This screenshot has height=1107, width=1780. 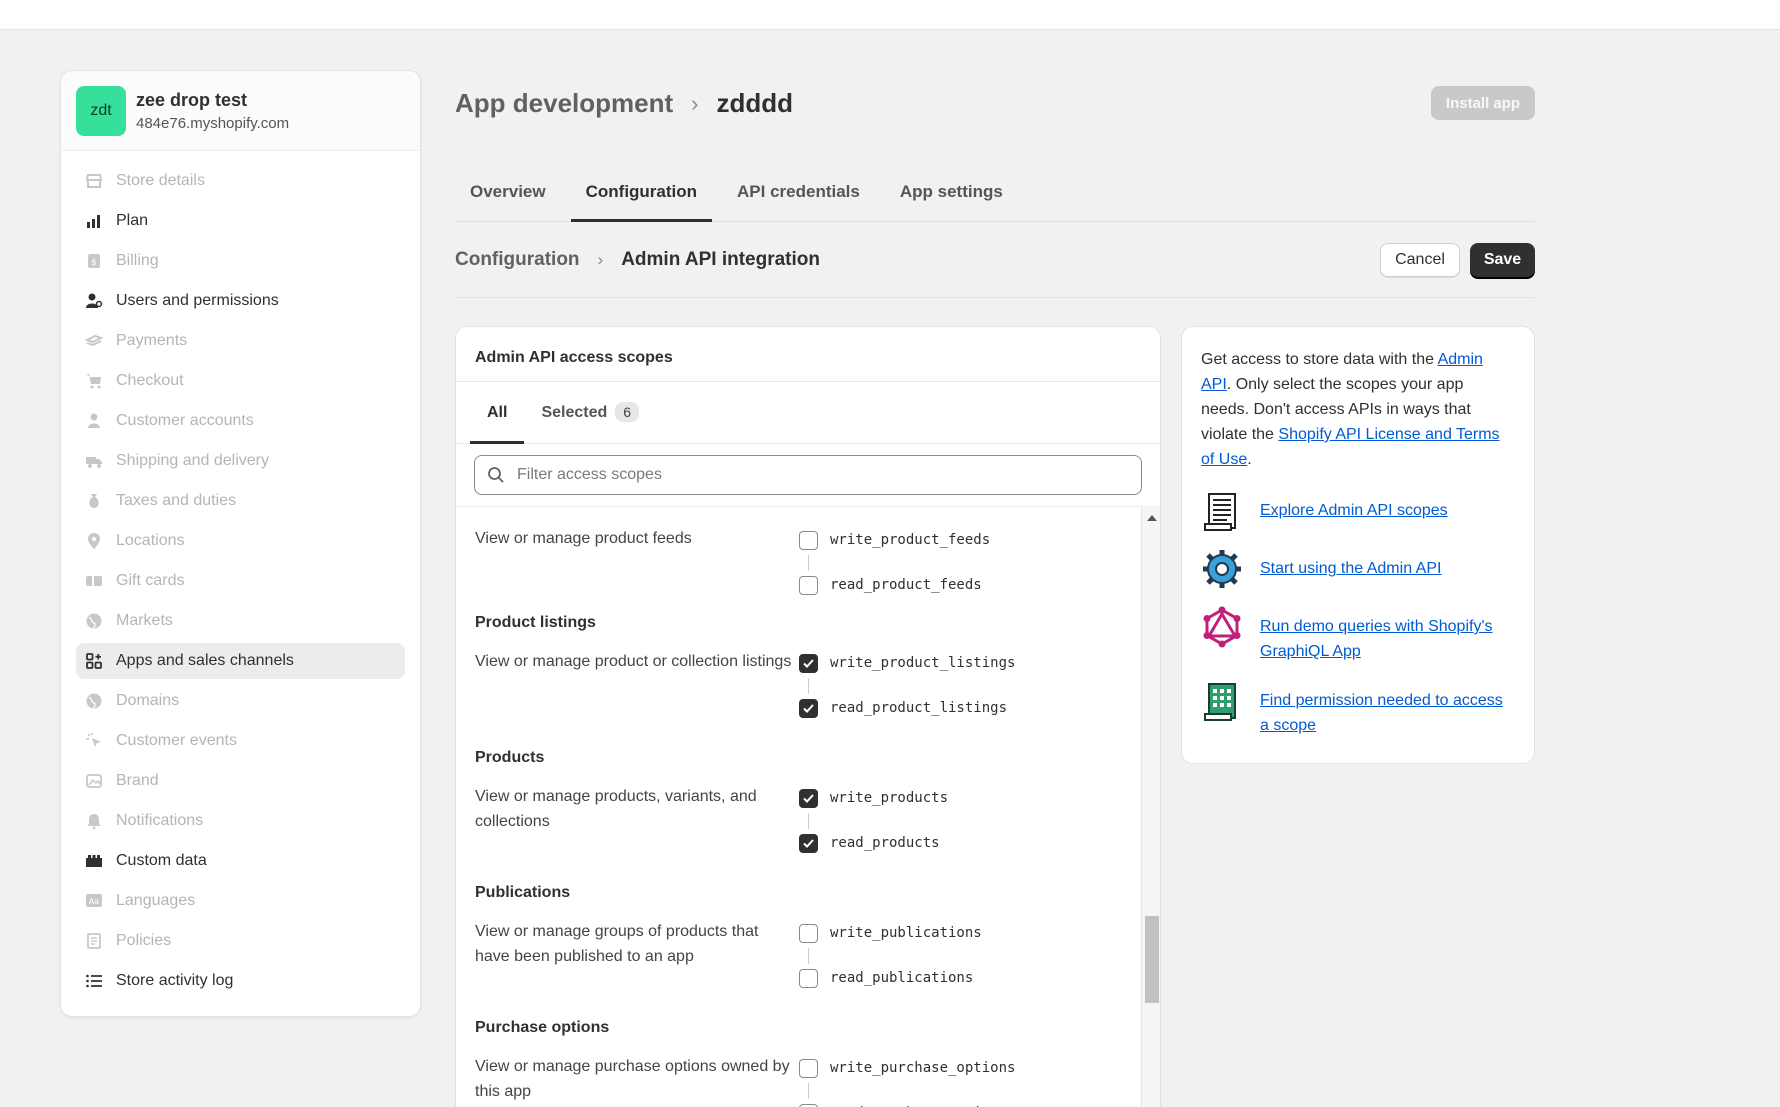 I want to click on scope-checkbox-row: write_purchase_options, so click(x=907, y=1068).